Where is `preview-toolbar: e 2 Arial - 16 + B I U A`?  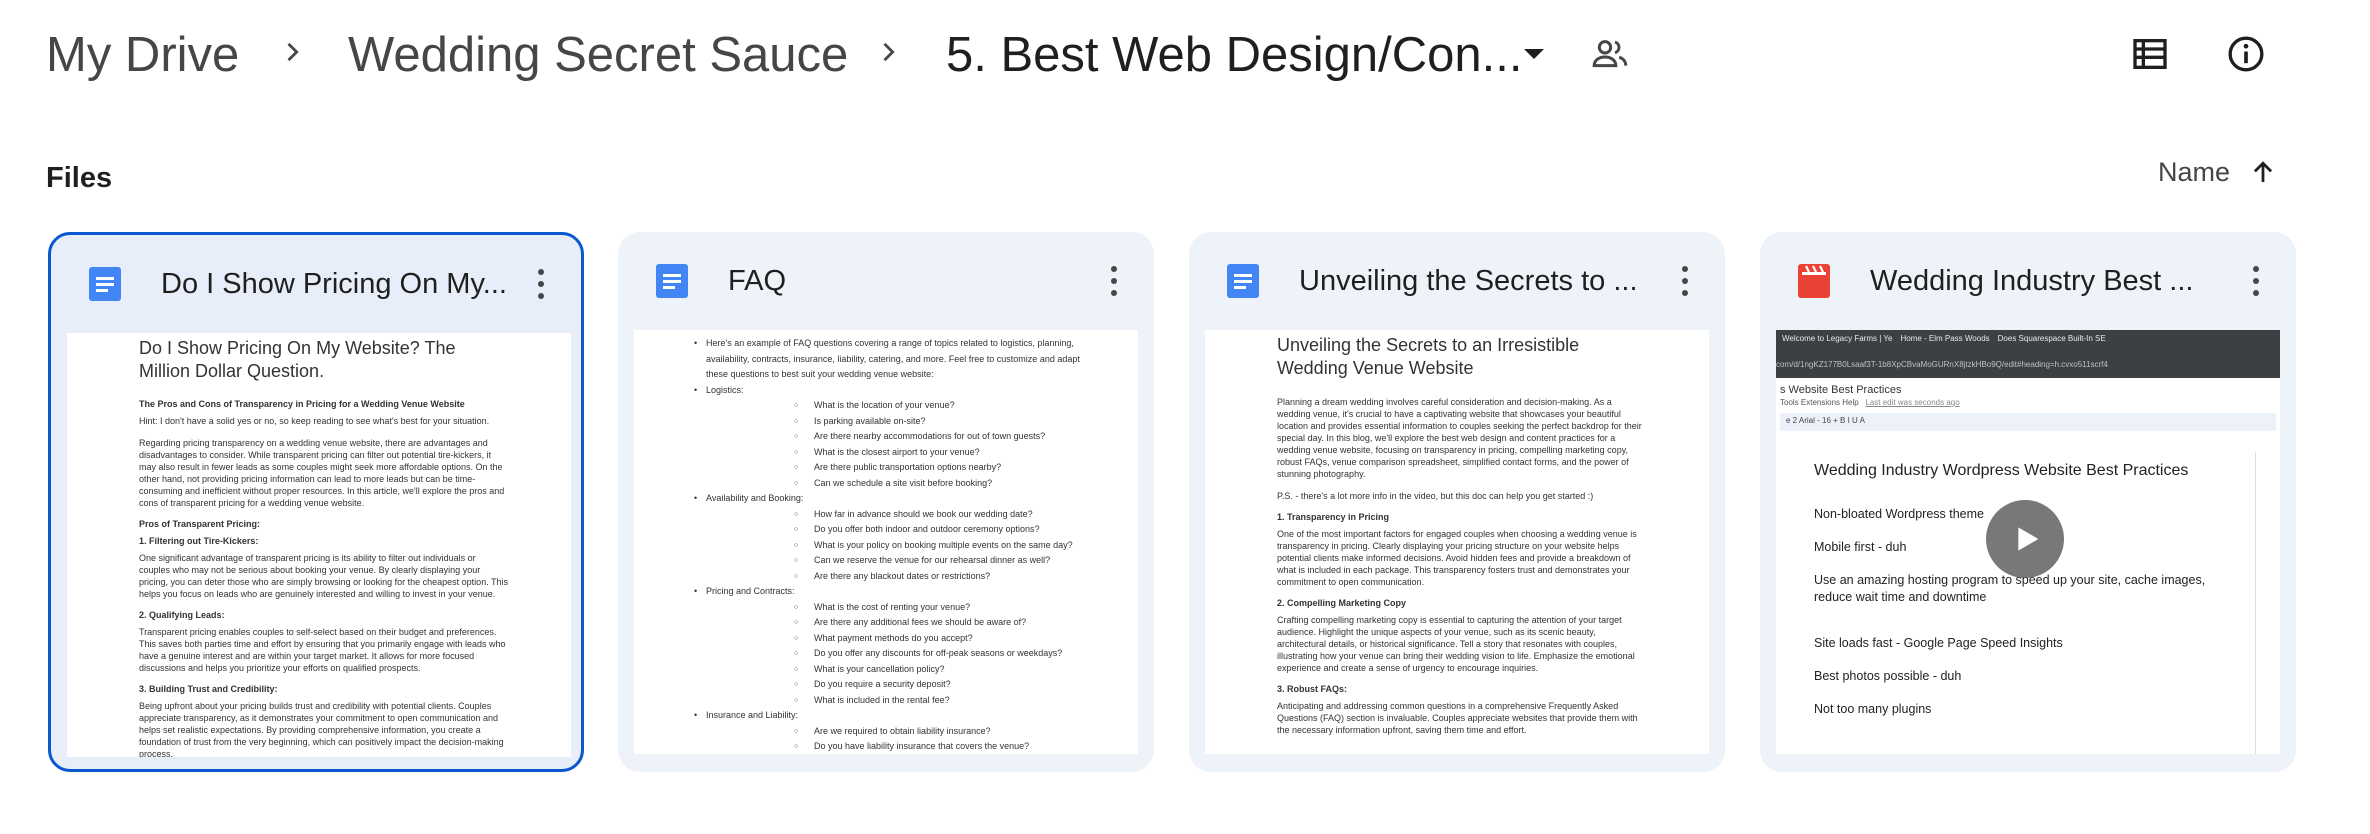
preview-toolbar: e 2 Arial - 16 + B I U A is located at coordinates (2028, 422).